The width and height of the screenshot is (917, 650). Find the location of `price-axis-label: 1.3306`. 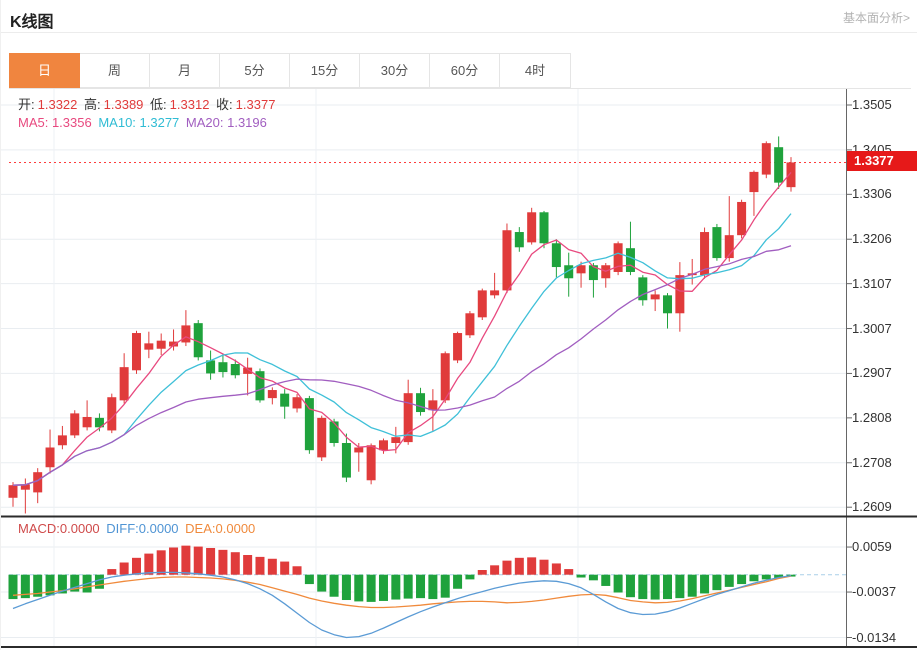

price-axis-label: 1.3306 is located at coordinates (872, 194).